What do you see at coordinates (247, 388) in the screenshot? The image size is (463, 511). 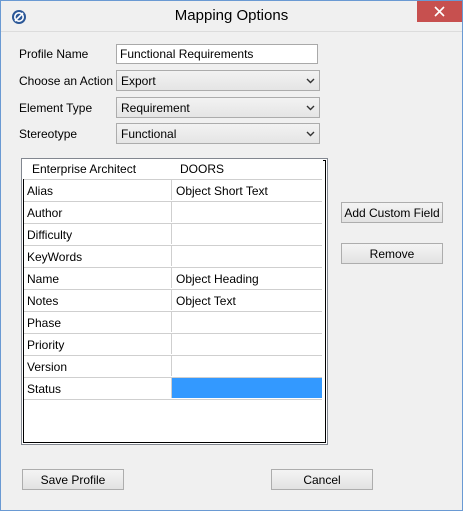 I see `grid-cell-doors-selected` at bounding box center [247, 388].